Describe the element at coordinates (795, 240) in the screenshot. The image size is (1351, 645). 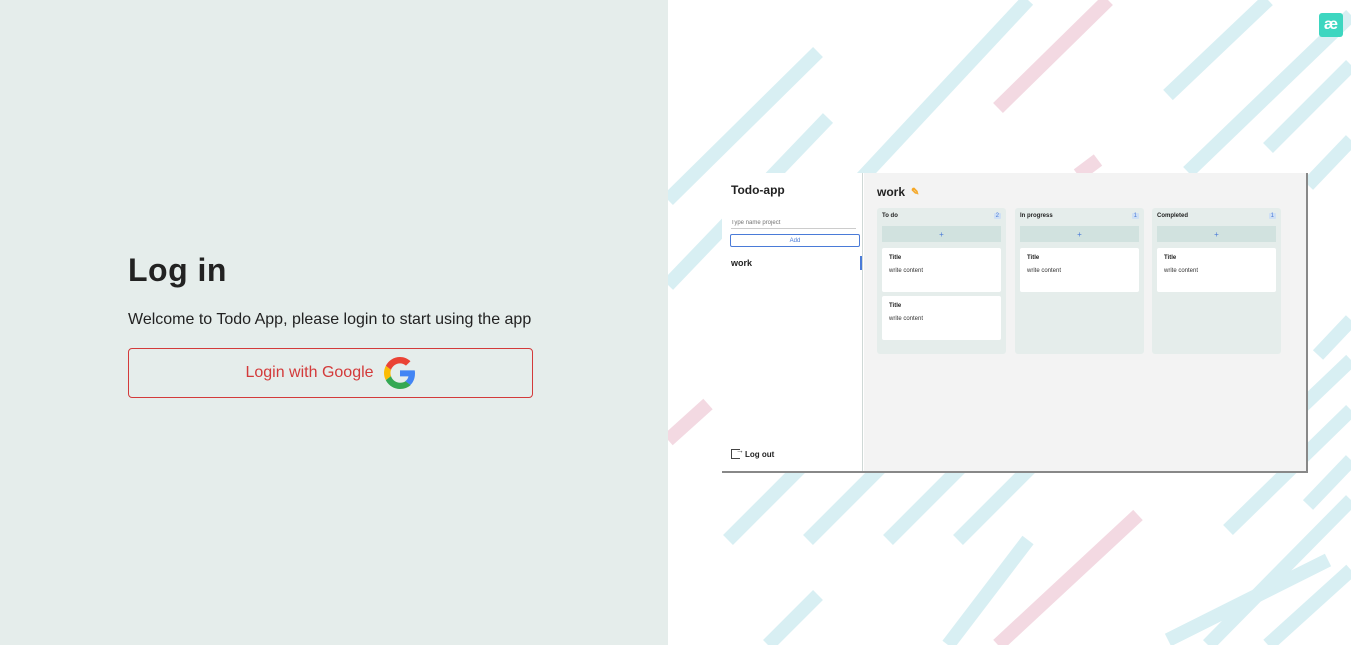
I see `preview-add-button: Add` at that location.